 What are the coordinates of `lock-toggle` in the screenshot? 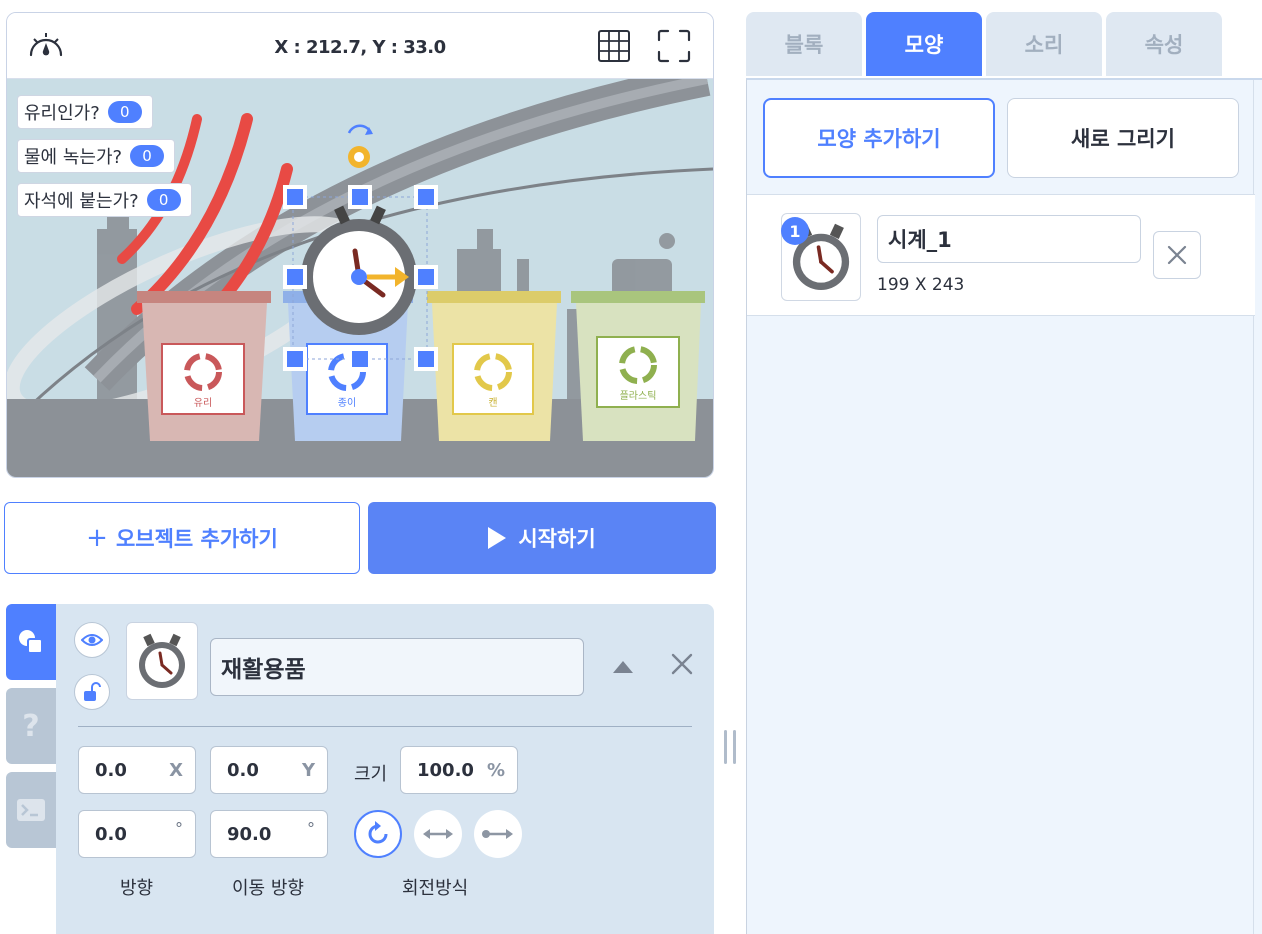 It's located at (92, 692).